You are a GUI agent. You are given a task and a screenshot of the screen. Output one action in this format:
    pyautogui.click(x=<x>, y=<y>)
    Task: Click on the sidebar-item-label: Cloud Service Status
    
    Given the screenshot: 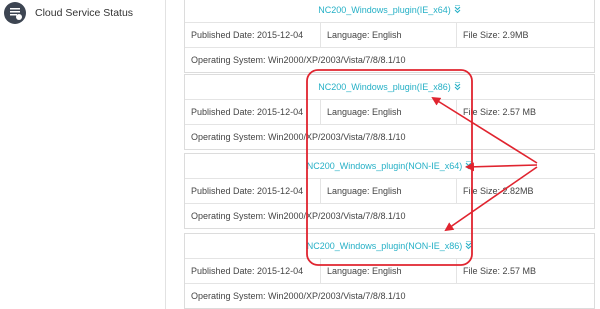 What is the action you would take?
    pyautogui.click(x=84, y=13)
    